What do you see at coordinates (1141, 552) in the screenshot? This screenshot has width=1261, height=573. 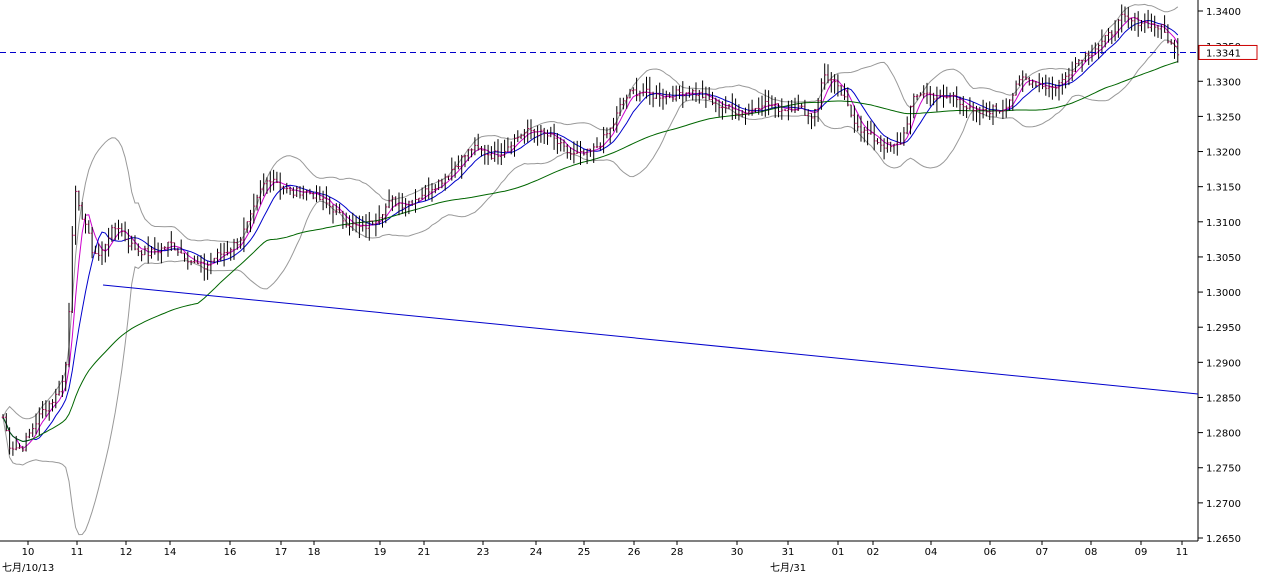 I see `x-tick-label: 09` at bounding box center [1141, 552].